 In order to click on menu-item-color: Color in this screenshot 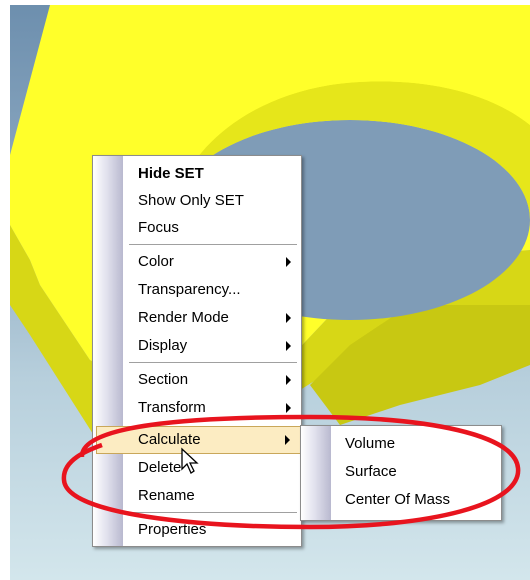, I will do `click(212, 262)`.